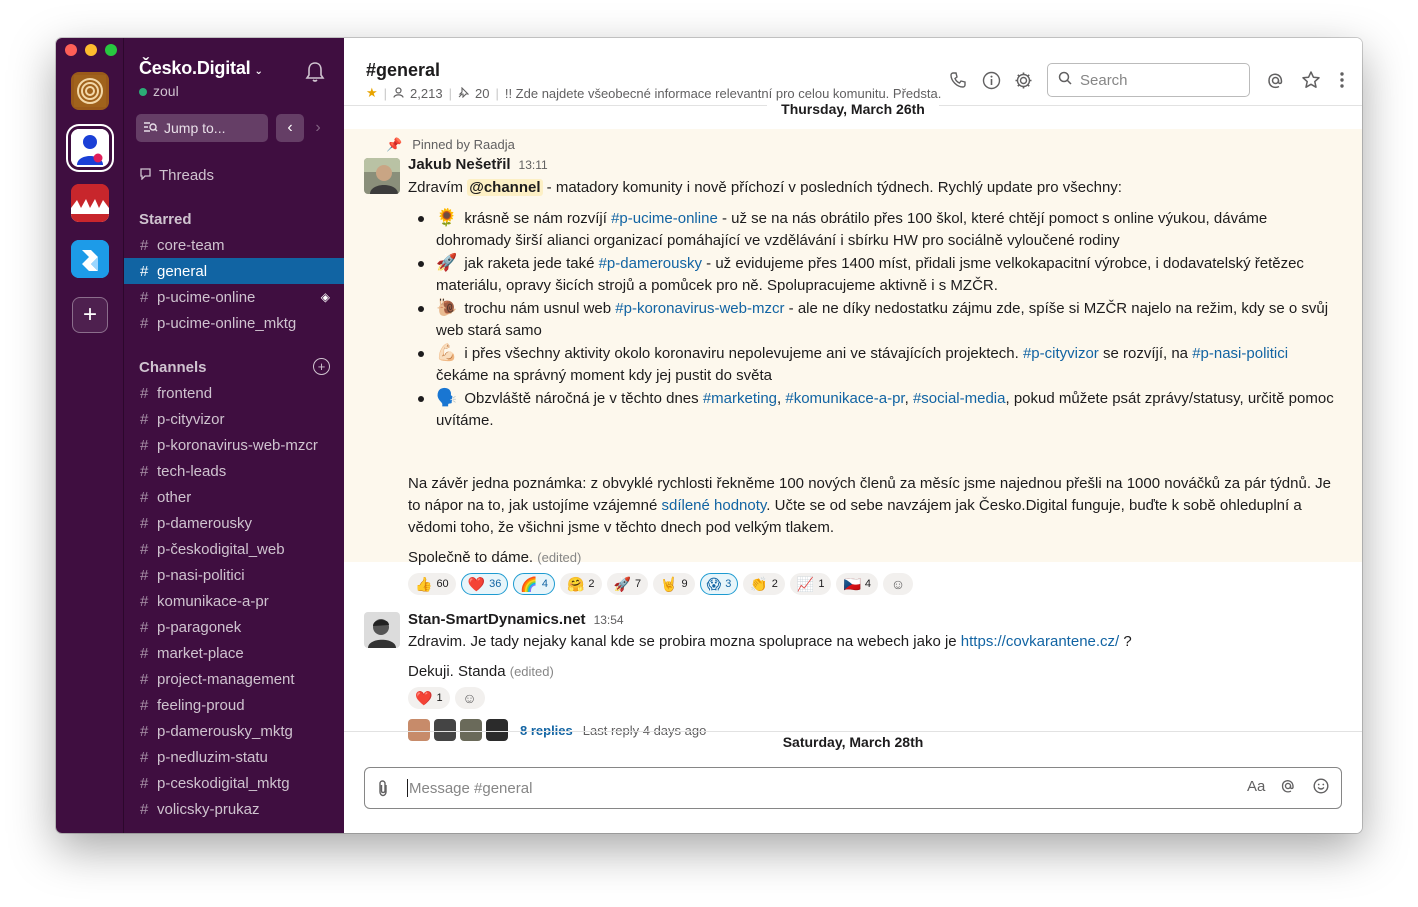 This screenshot has height=907, width=1418. I want to click on workspace-icon-cesko-digital, so click(90, 148).